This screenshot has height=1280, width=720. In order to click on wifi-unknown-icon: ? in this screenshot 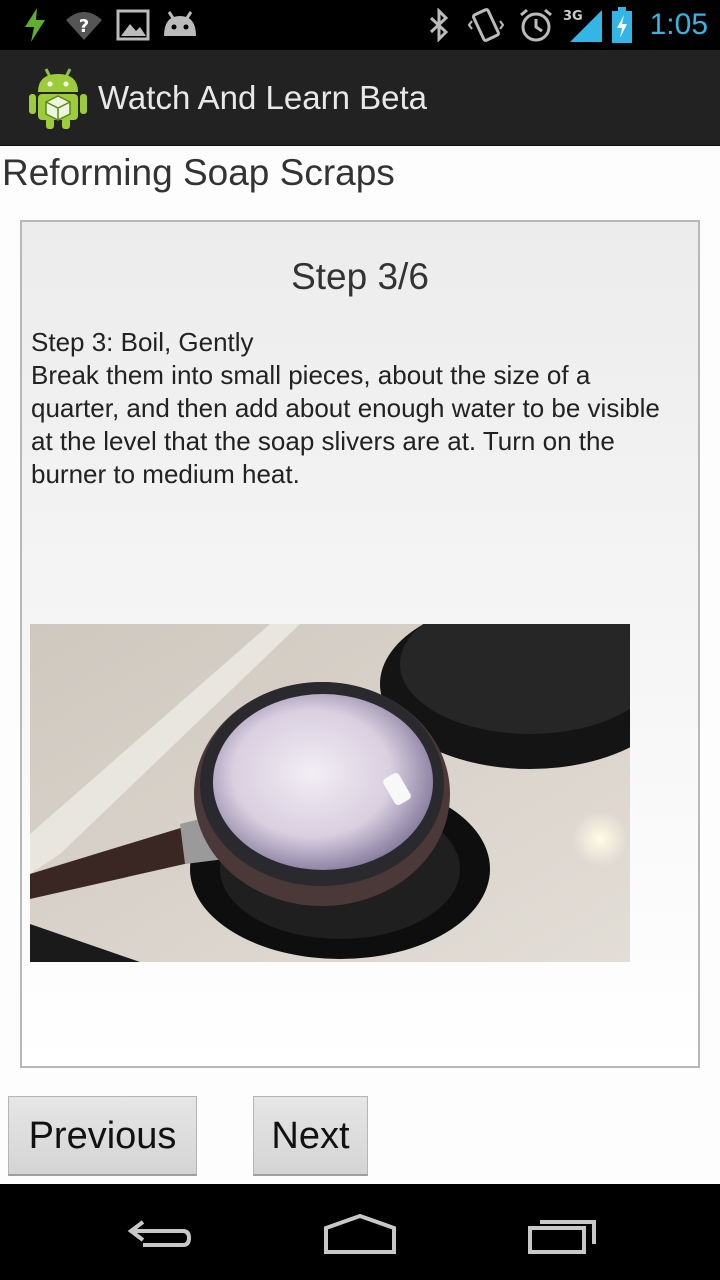, I will do `click(84, 25)`.